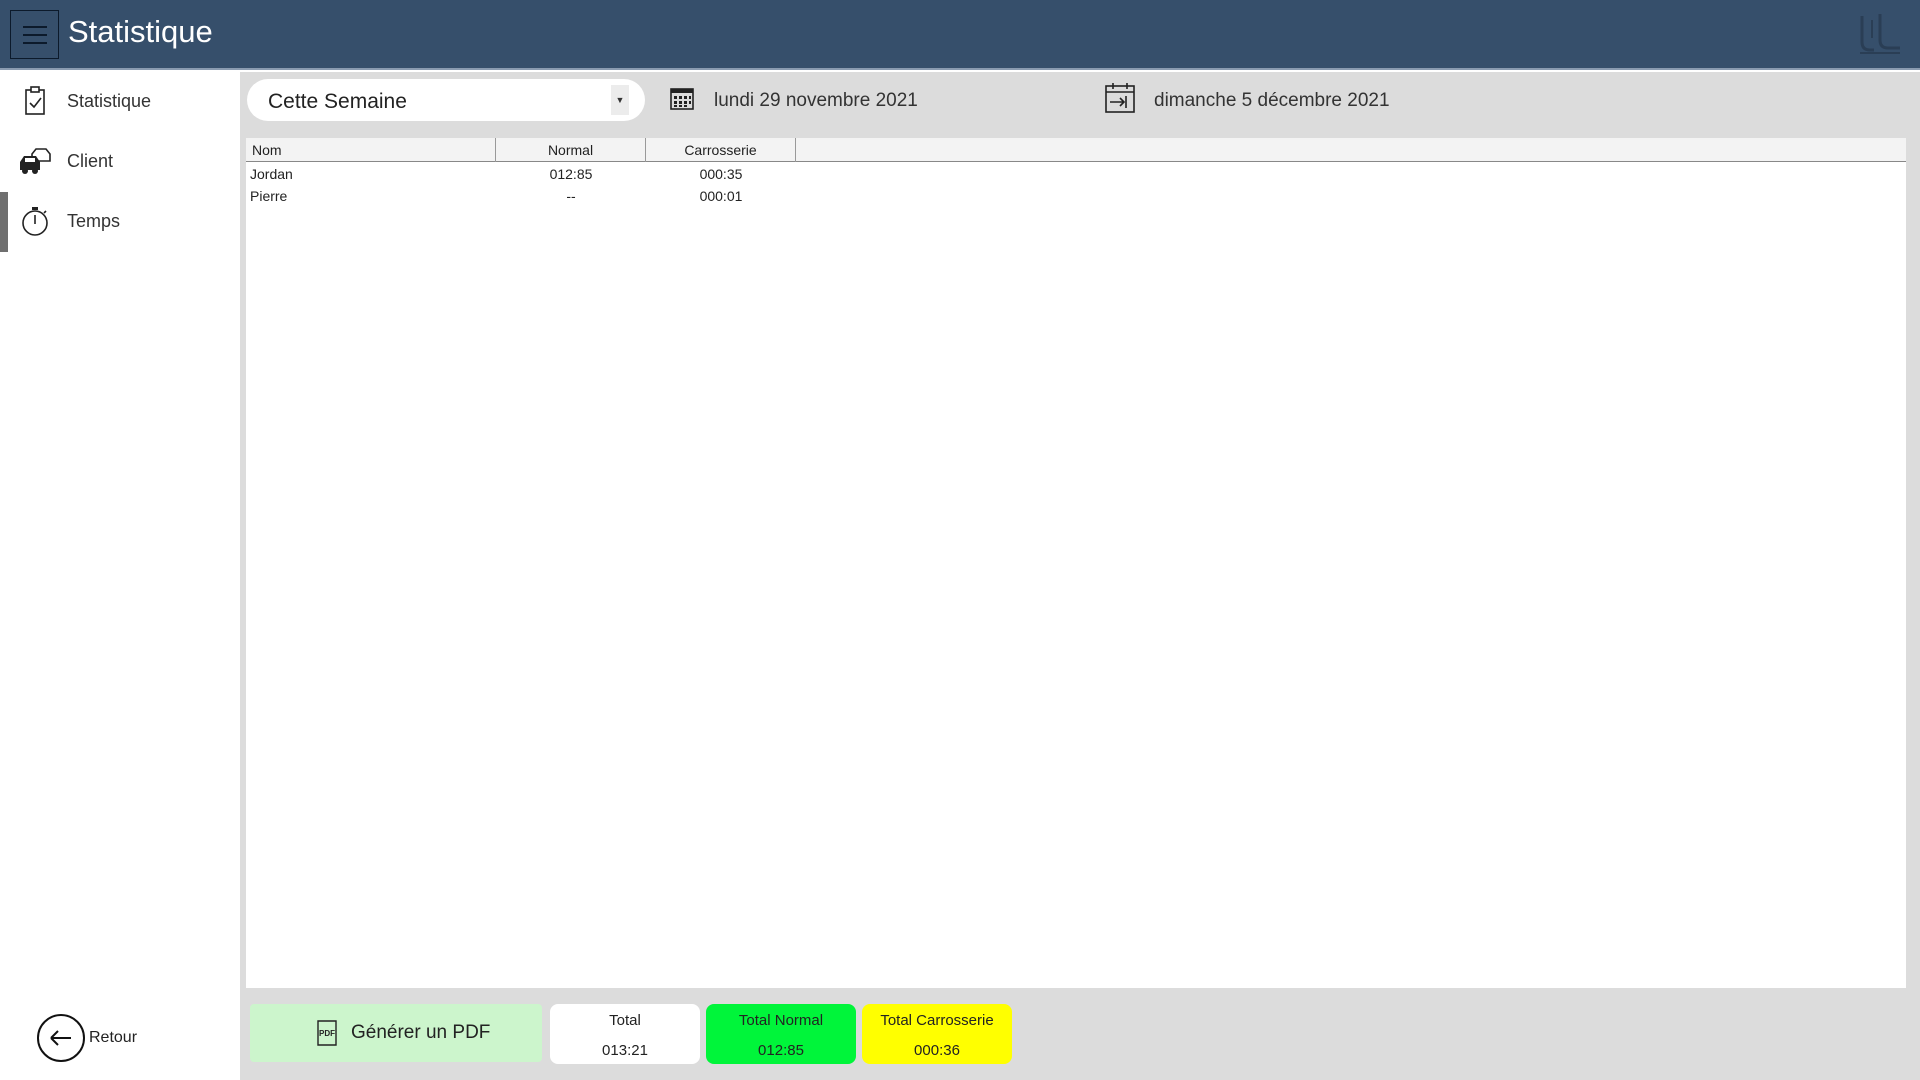 This screenshot has width=1920, height=1080. What do you see at coordinates (271, 174) in the screenshot?
I see `cell-nom: Jordan` at bounding box center [271, 174].